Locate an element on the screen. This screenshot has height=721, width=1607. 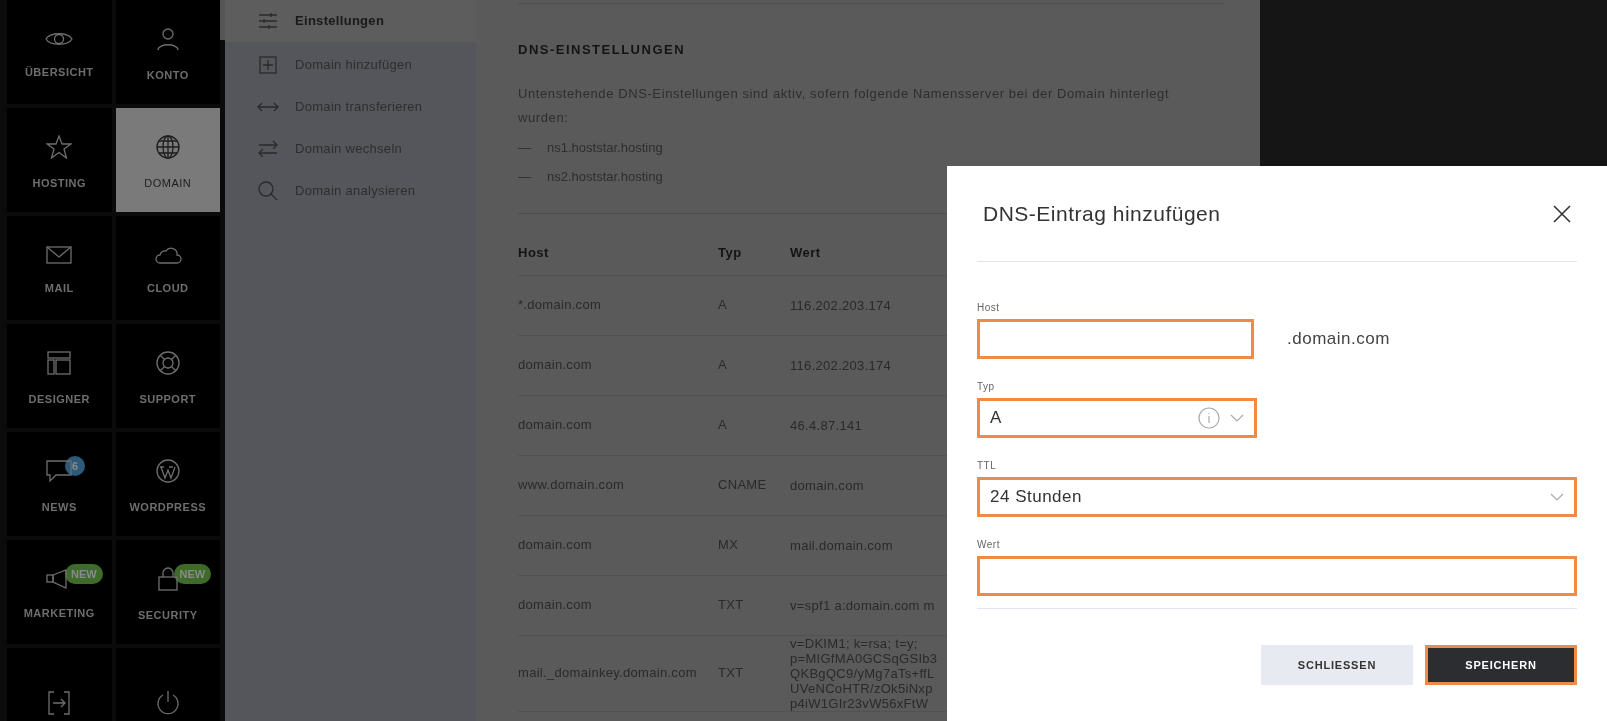
field-value: A is located at coordinates (996, 418).